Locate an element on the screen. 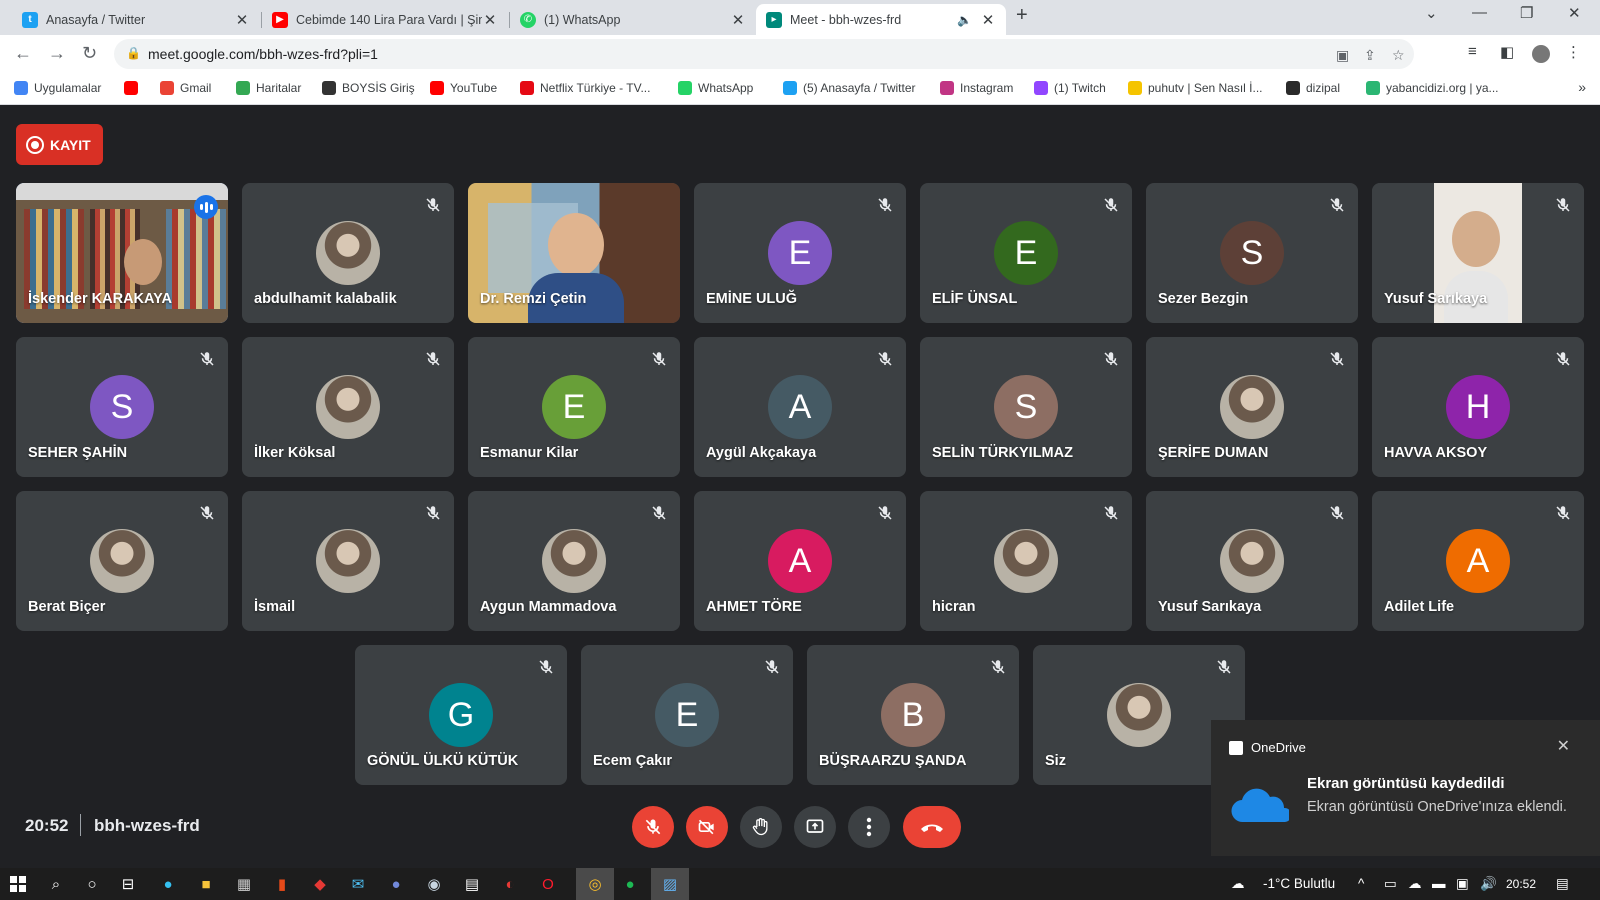  office-icon: ▮ is located at coordinates (282, 884).